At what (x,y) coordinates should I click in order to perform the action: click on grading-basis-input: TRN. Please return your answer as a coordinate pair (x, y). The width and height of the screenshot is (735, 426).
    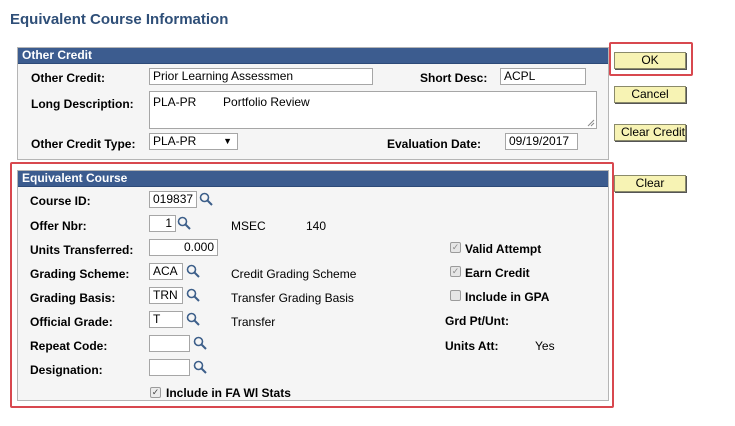
    Looking at the image, I should click on (166, 295).